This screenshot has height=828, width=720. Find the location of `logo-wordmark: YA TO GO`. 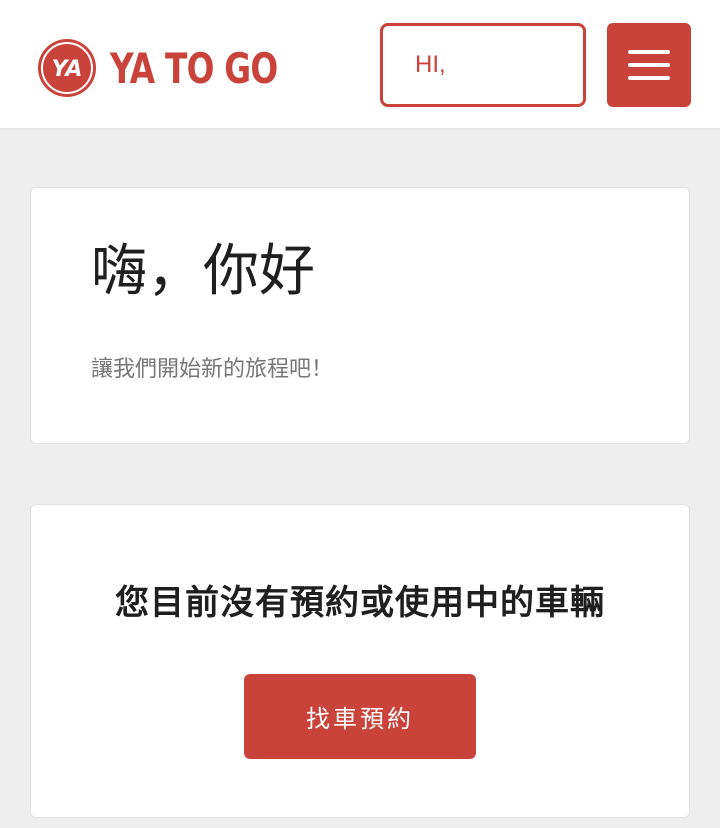

logo-wordmark: YA TO GO is located at coordinates (194, 68).